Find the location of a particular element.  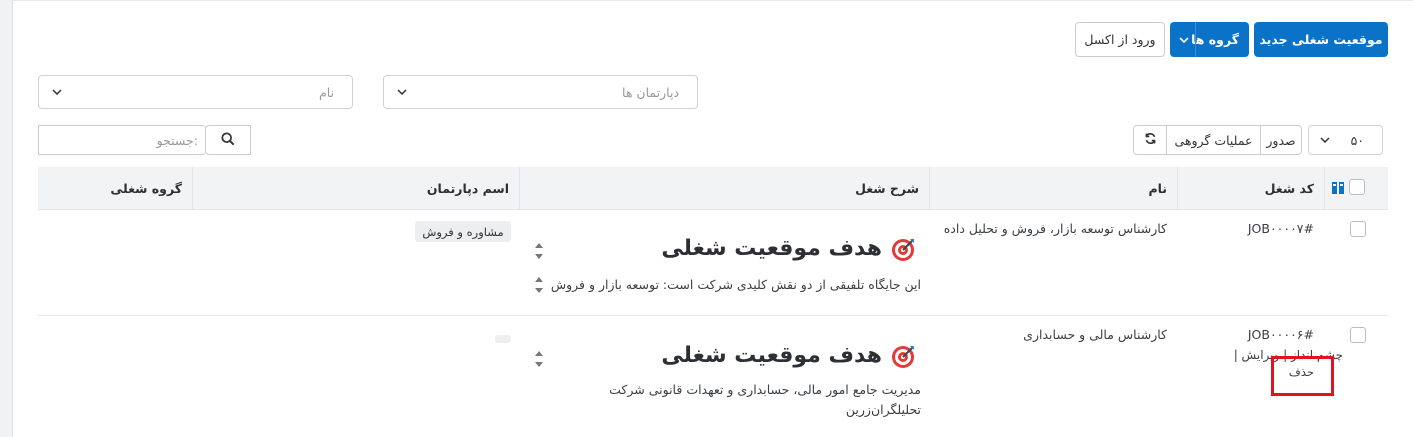

search-icon is located at coordinates (228, 140).